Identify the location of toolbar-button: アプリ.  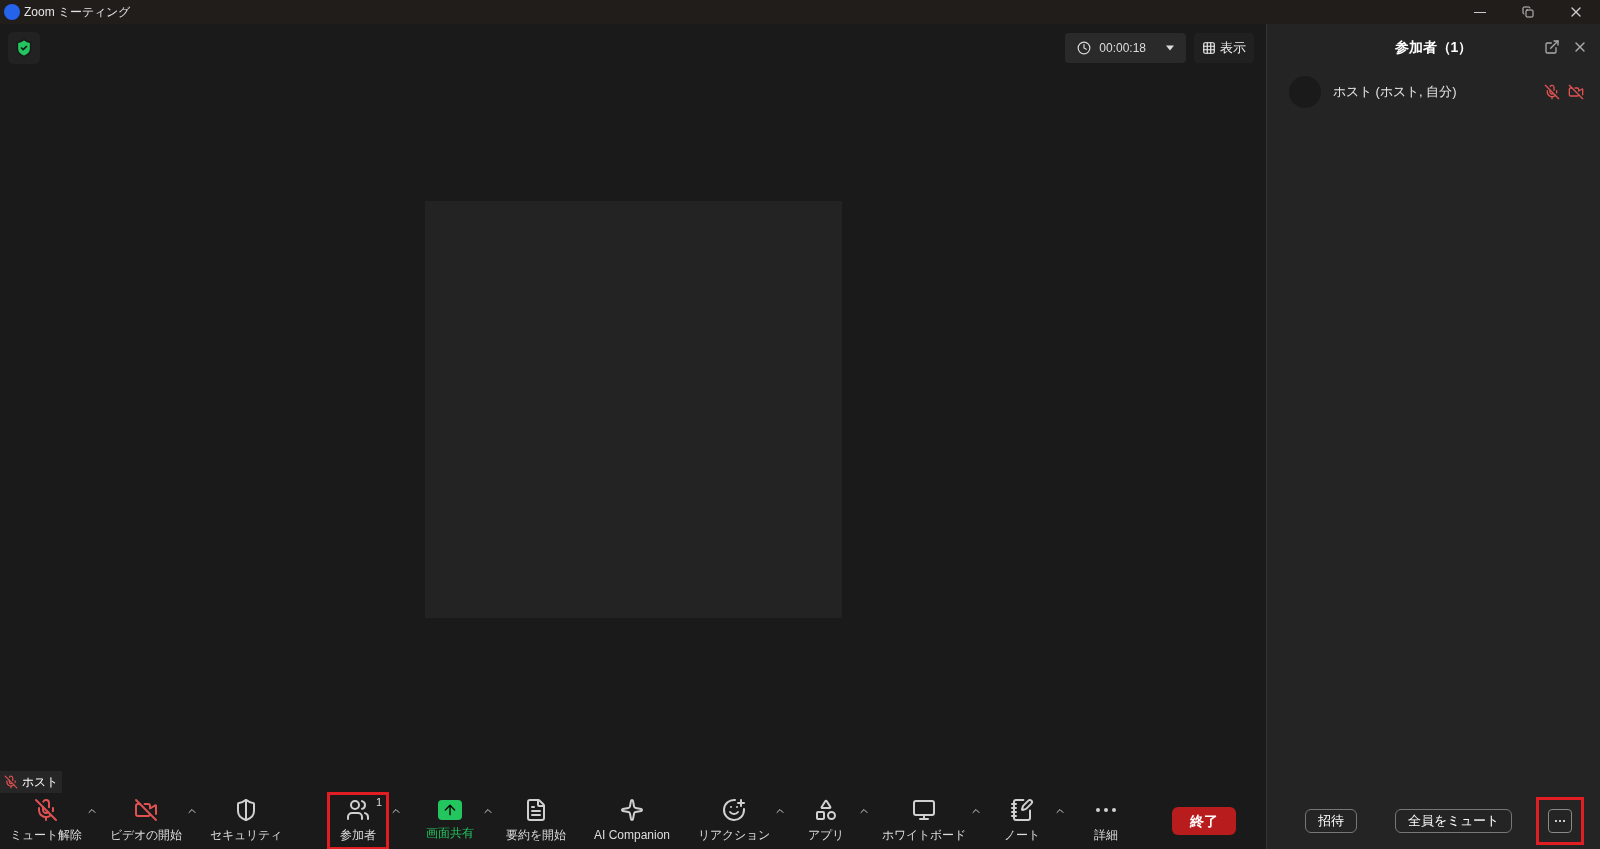
(826, 821).